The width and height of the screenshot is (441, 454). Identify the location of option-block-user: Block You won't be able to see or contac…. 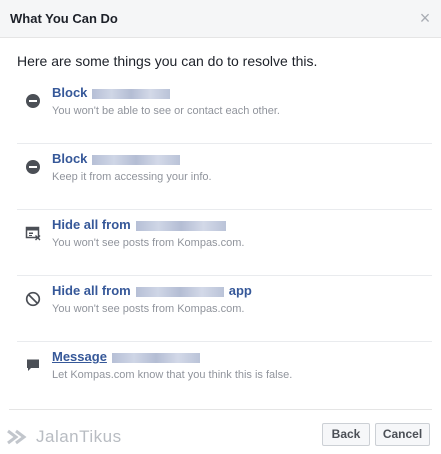
(224, 111).